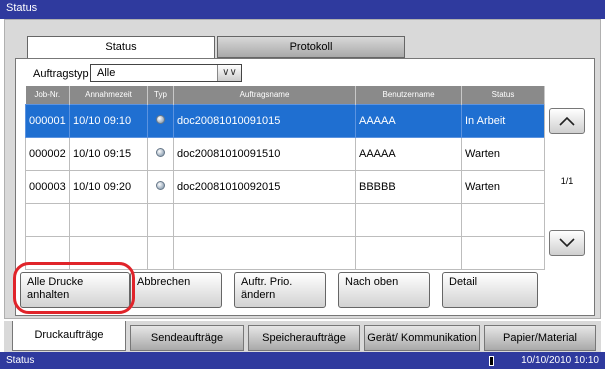 Image resolution: width=605 pixels, height=369 pixels. What do you see at coordinates (74, 288) in the screenshot?
I see `highlight-ring` at bounding box center [74, 288].